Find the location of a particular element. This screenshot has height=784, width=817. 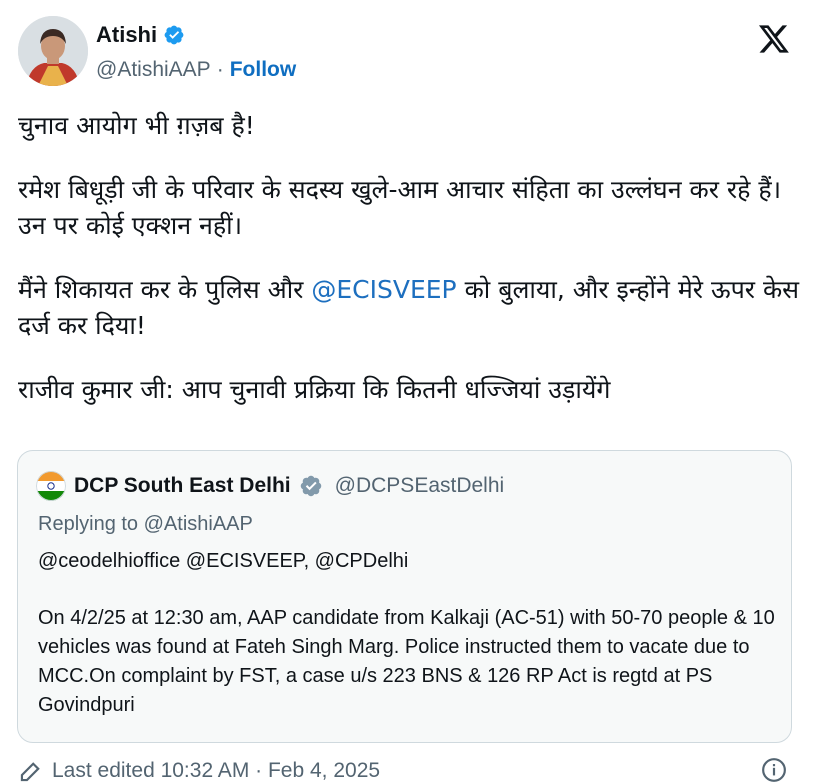

tweet-paragraph-1: चुनाव आयोग भी ग़ज़ब है! is located at coordinates (136, 125).